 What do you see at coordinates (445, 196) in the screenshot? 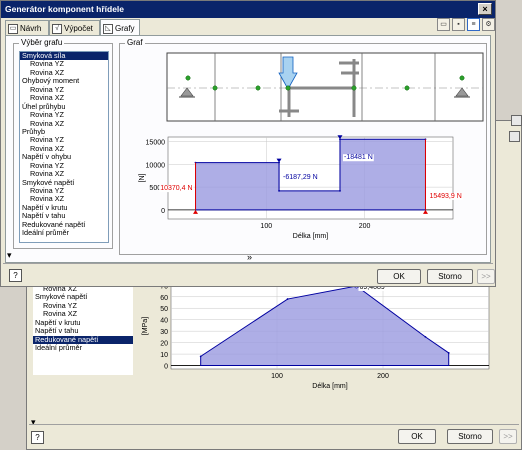
I see `annotation-label: 15493,9 N` at bounding box center [445, 196].